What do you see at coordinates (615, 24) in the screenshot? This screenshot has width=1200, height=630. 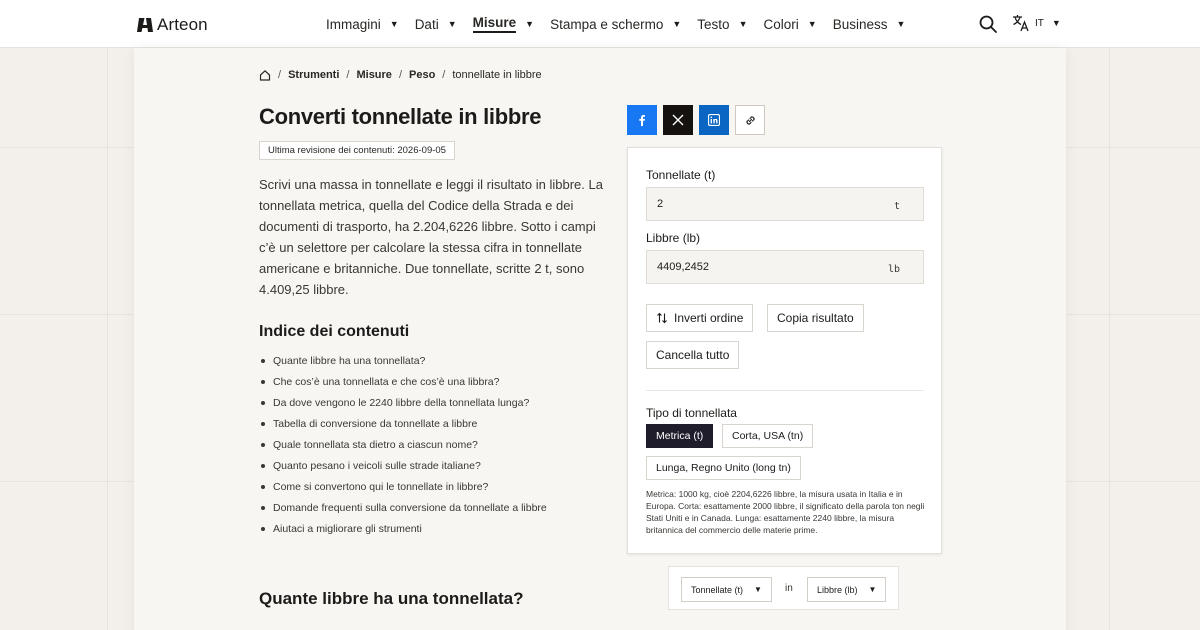 I see `nav-item-stampa-e-schermo: Stampa e schermo ▼` at bounding box center [615, 24].